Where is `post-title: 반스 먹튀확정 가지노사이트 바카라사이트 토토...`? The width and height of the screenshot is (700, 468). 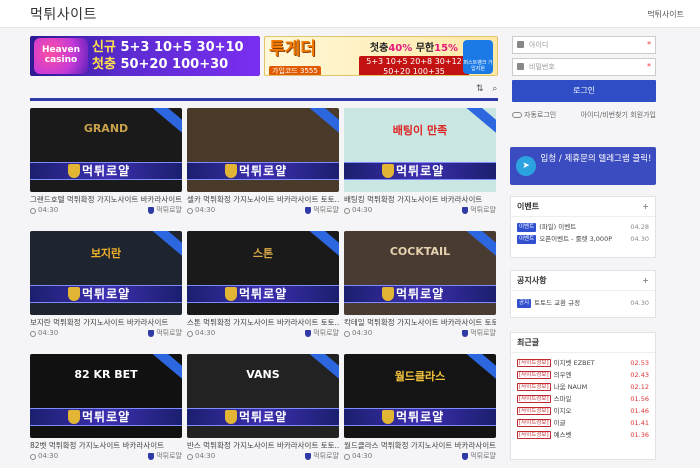
post-title: 반스 먹튀확정 가지노사이트 바카라사이트 토토... is located at coordinates (263, 446).